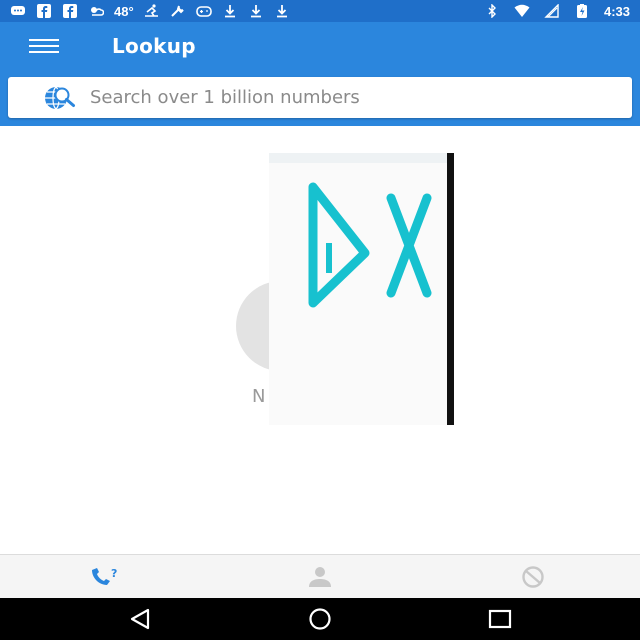 The image size is (640, 640). What do you see at coordinates (96, 11) in the screenshot?
I see `weather-icon` at bounding box center [96, 11].